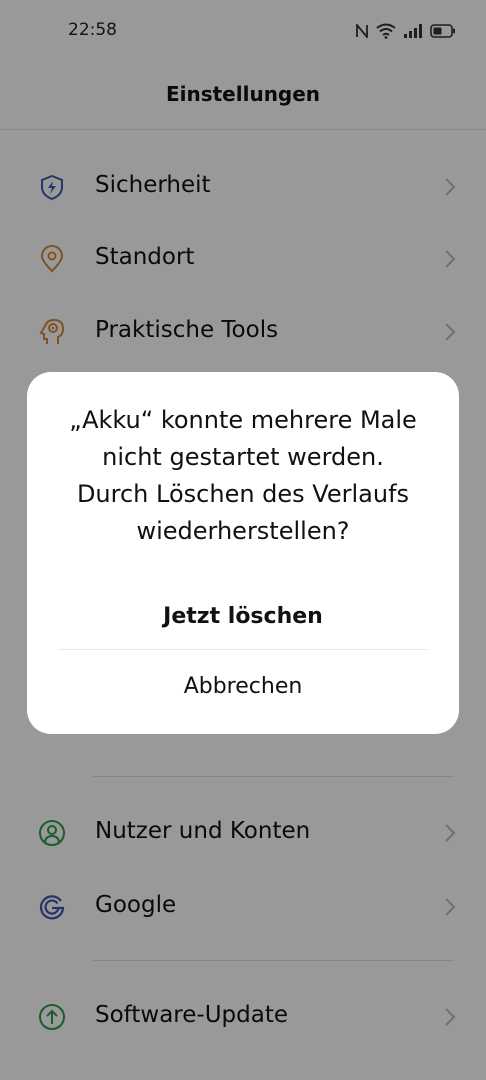 Image resolution: width=486 pixels, height=1080 pixels. Describe the element at coordinates (243, 687) in the screenshot. I see `cancel-button: Abbrechen` at that location.